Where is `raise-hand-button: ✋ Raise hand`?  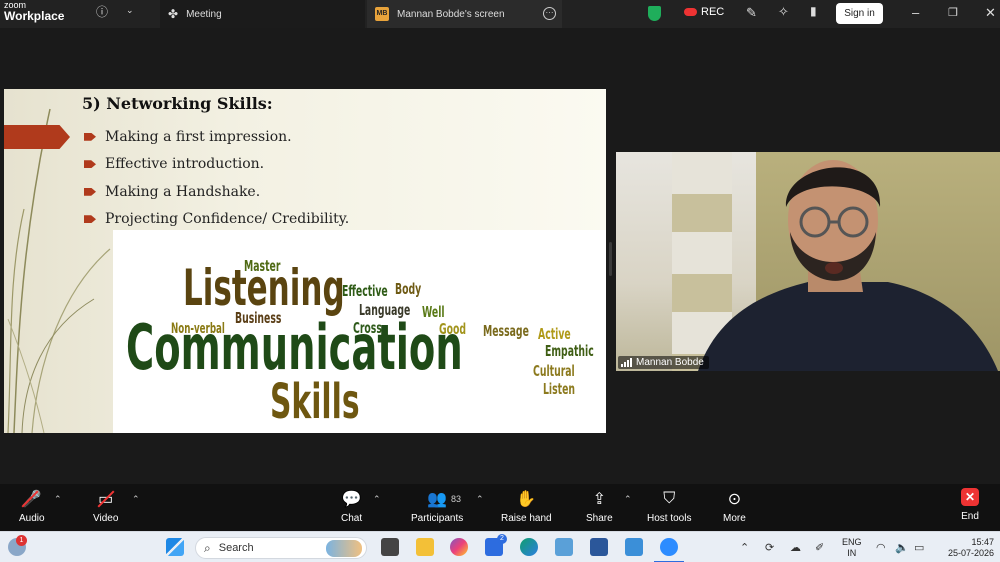
raise-hand-button: ✋ Raise hand is located at coordinates (526, 506).